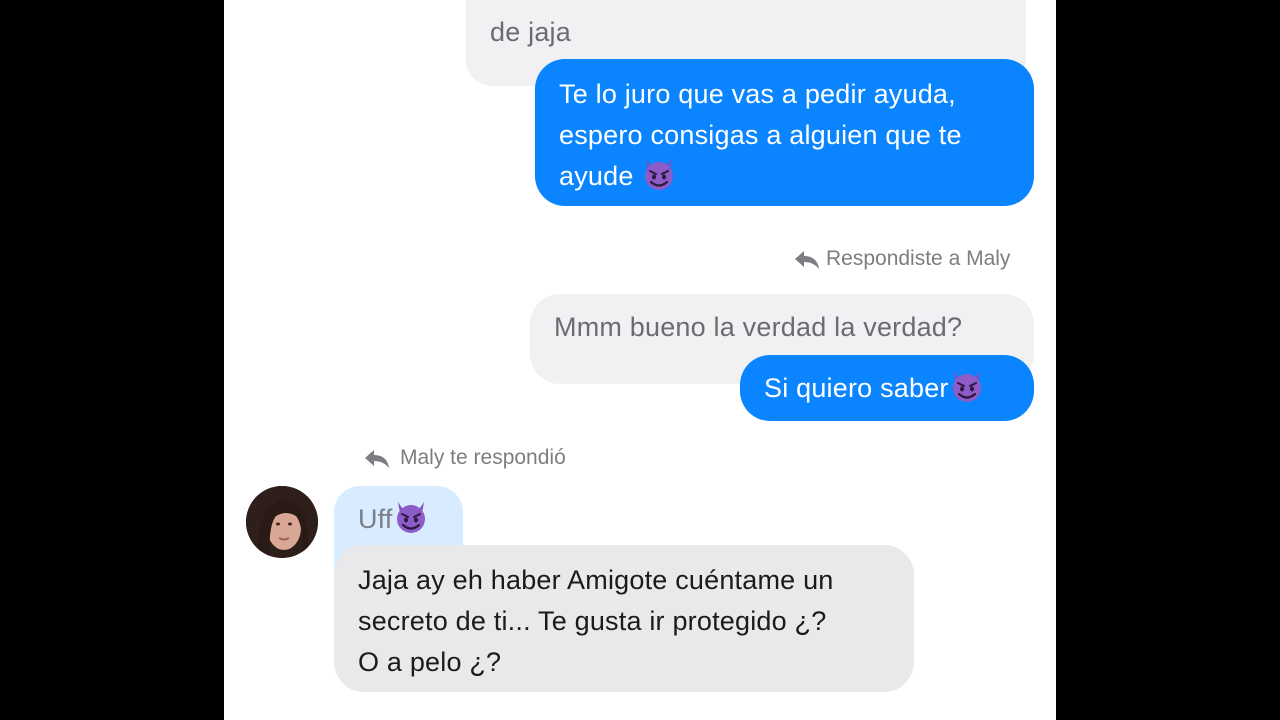 The width and height of the screenshot is (1280, 720). I want to click on quoted-received-text: Uff, so click(375, 519).